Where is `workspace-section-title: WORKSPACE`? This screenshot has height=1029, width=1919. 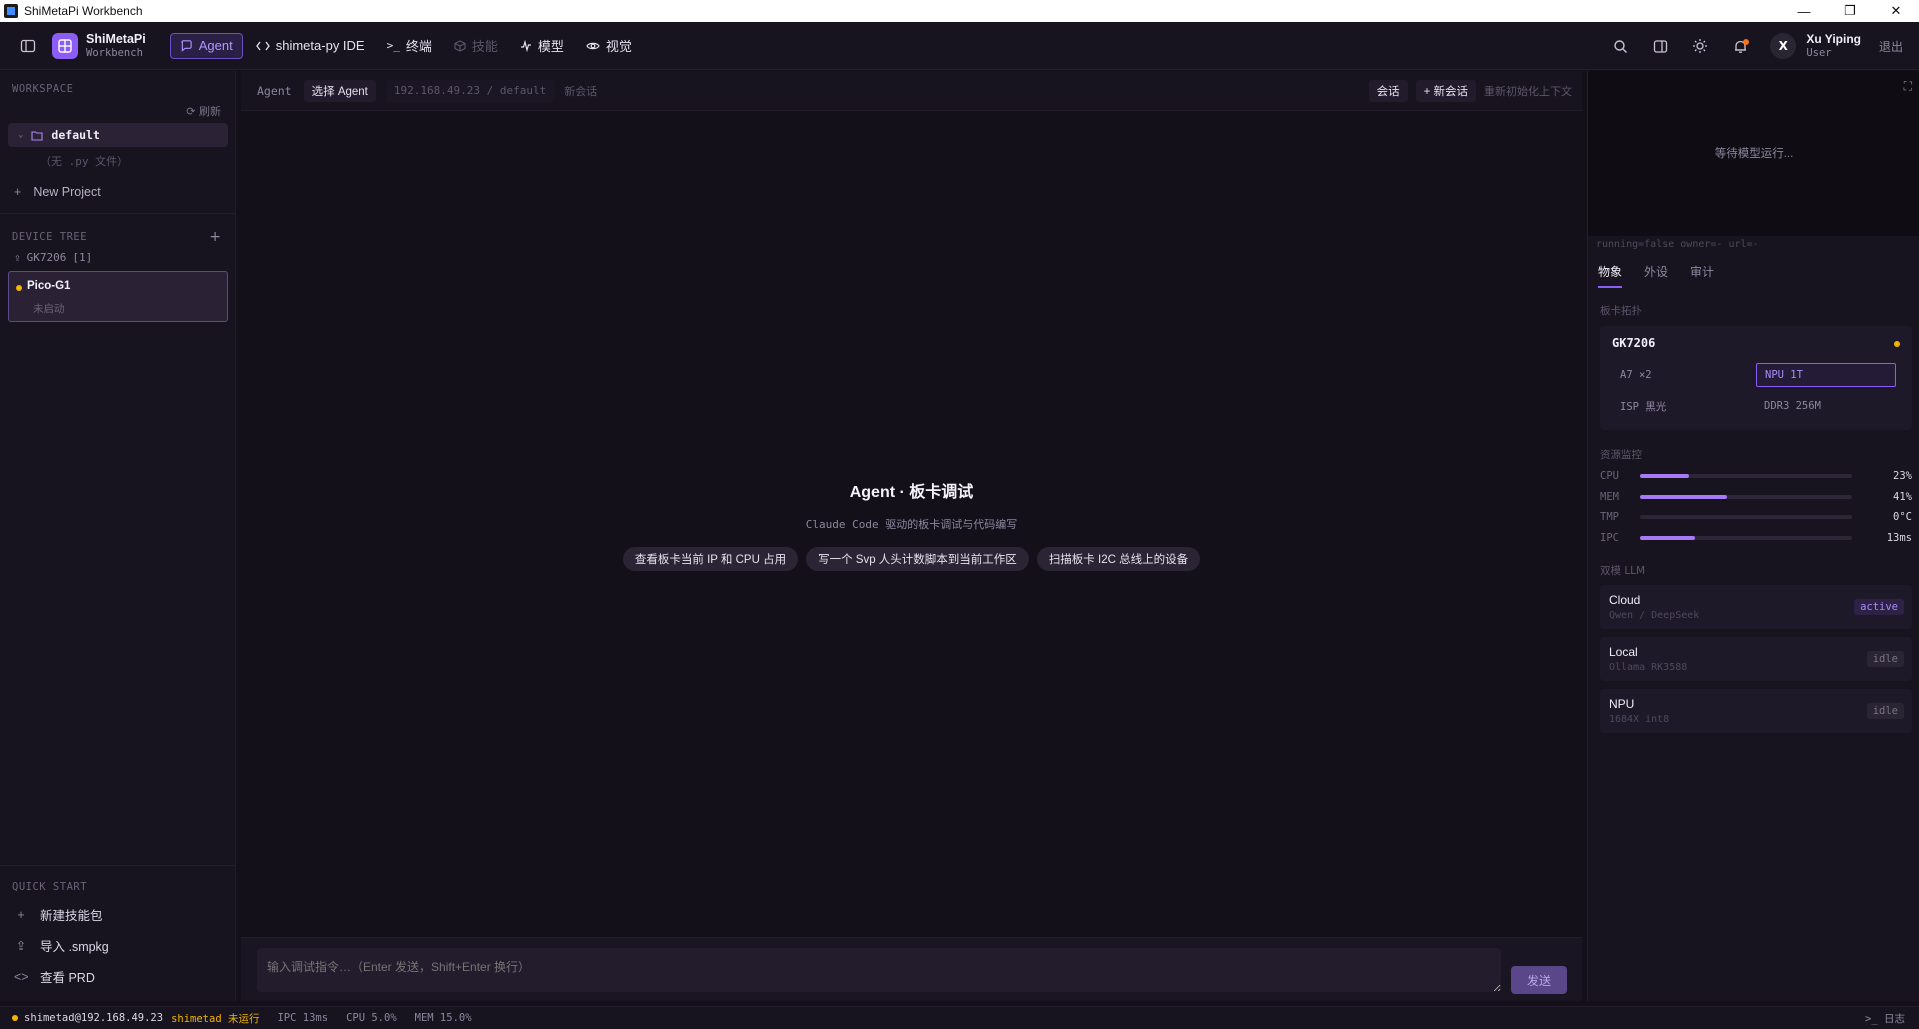
workspace-section-title: WORKSPACE is located at coordinates (43, 89).